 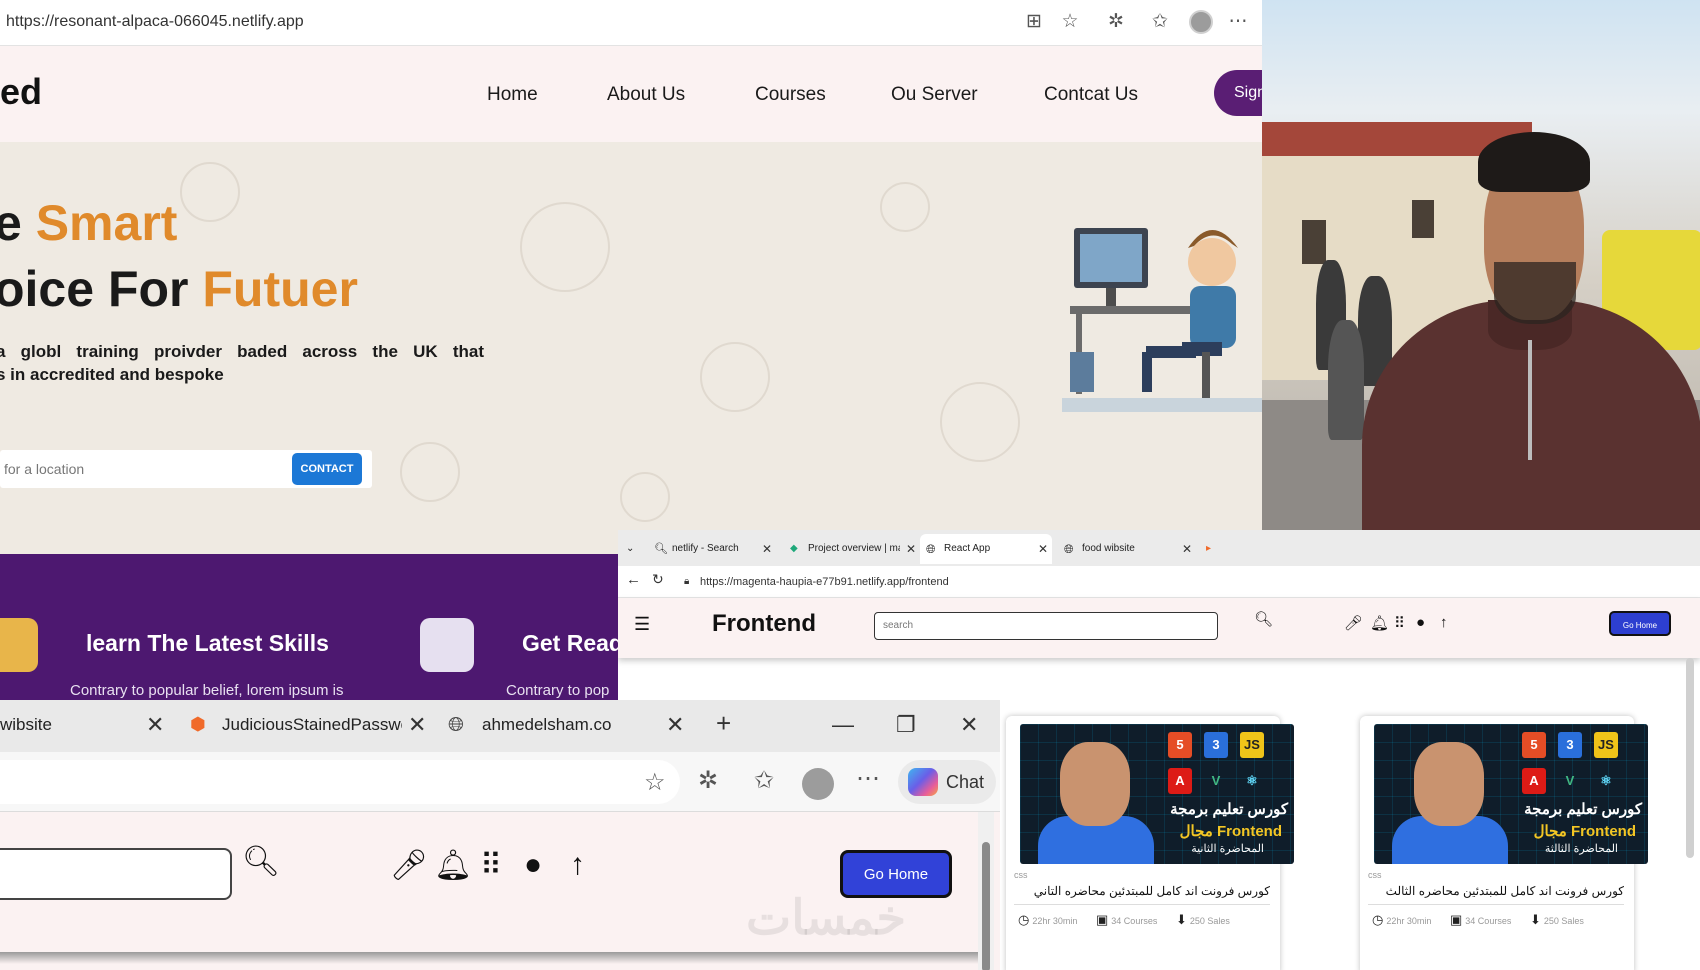 I want to click on tab-project-overview: ◆ Project overview | mage ✕, so click(x=851, y=549).